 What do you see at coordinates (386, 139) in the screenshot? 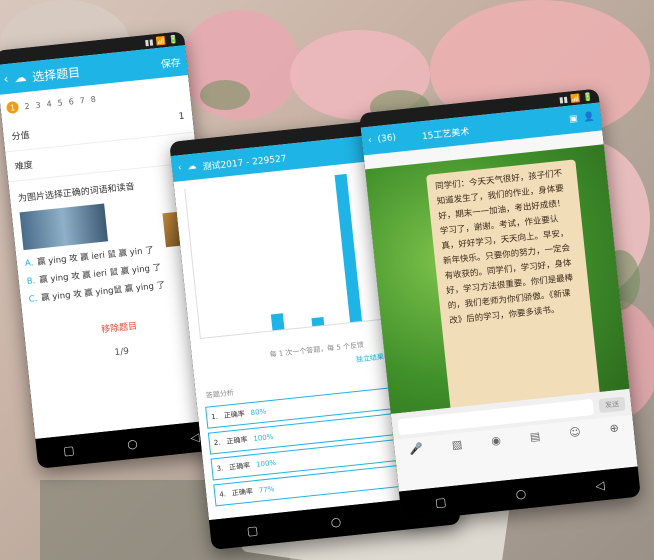
I see `back-count: (36)` at bounding box center [386, 139].